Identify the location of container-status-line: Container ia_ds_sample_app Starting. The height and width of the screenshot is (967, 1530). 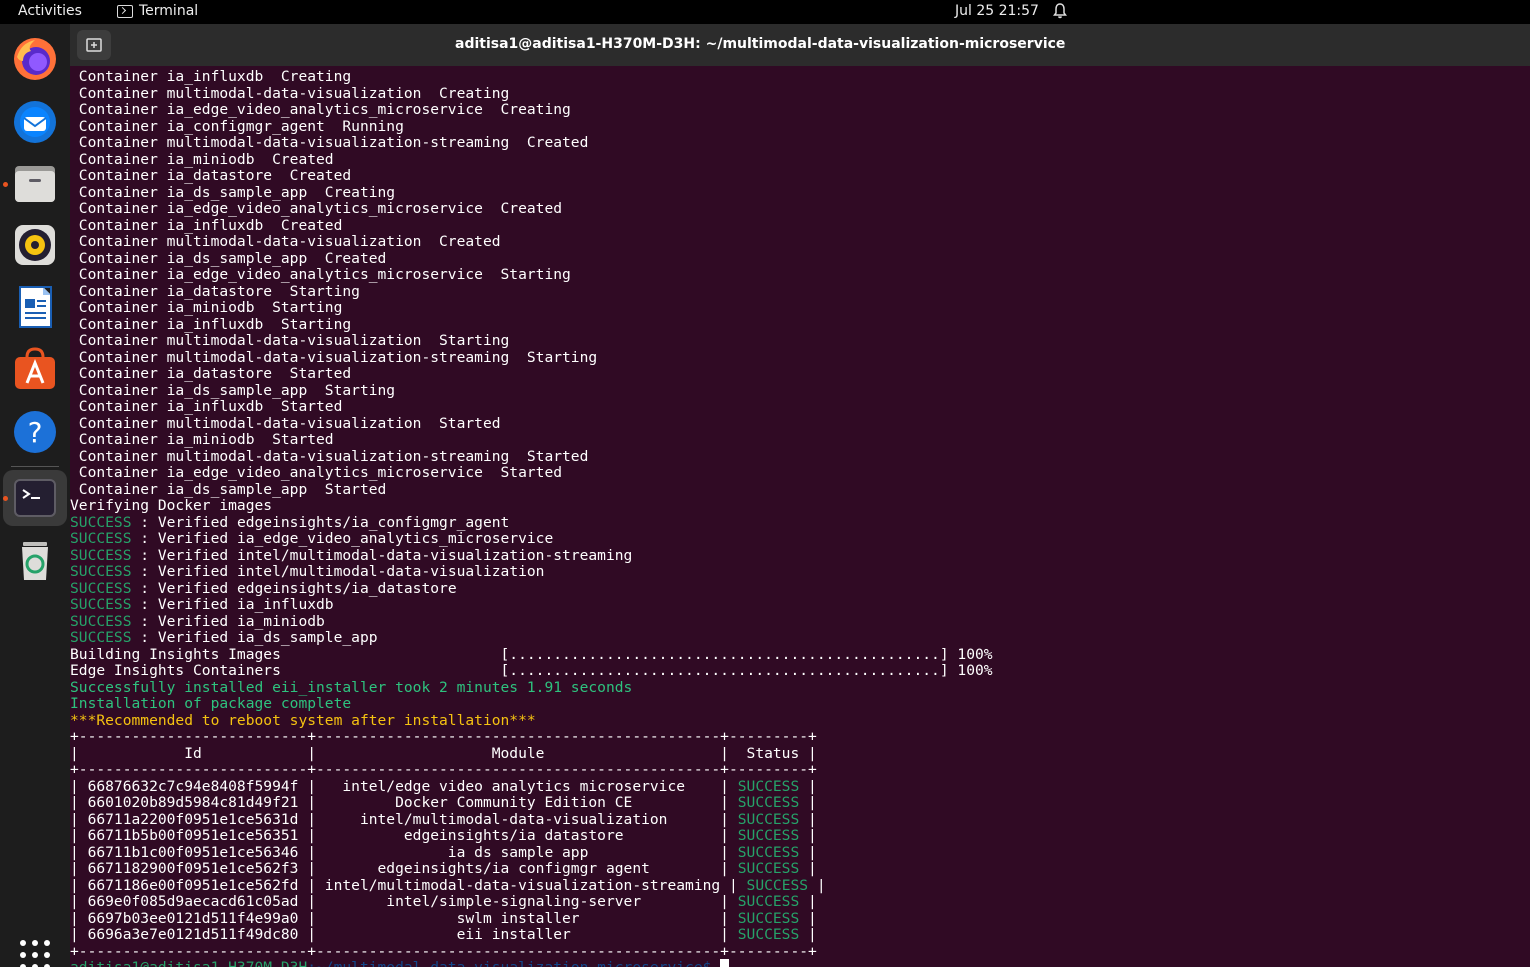
(232, 390).